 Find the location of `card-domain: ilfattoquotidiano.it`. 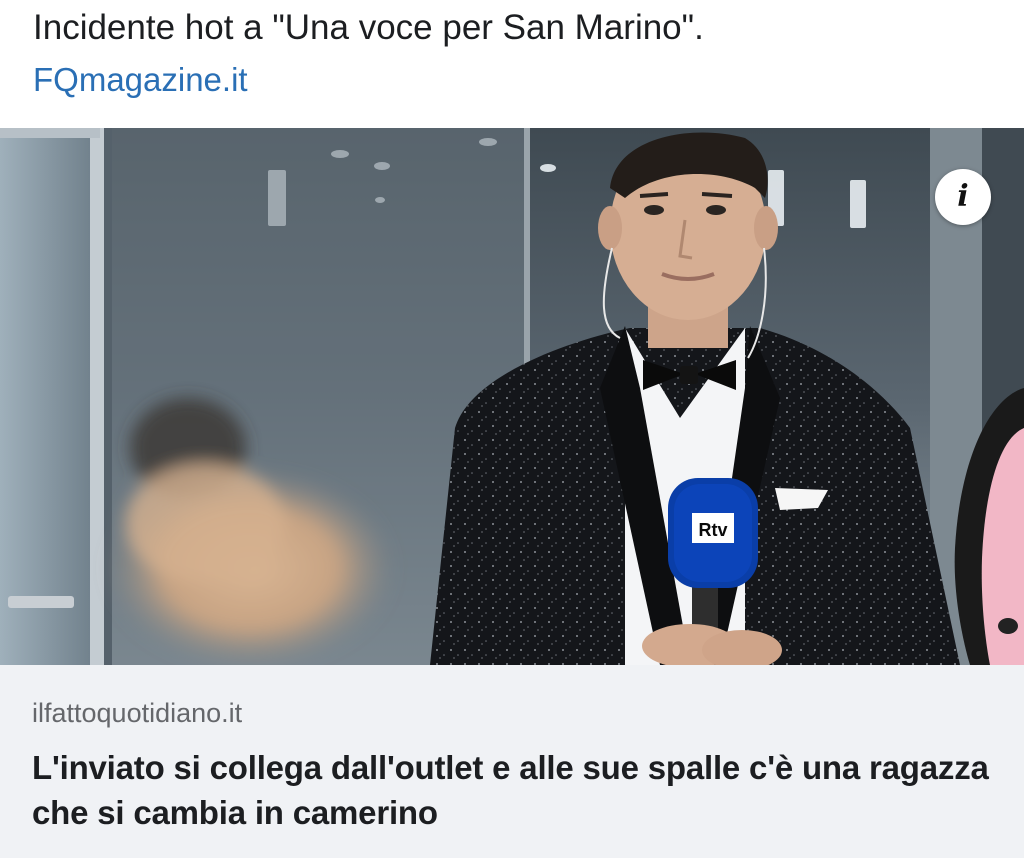

card-domain: ilfattoquotidiano.it is located at coordinates (137, 713).